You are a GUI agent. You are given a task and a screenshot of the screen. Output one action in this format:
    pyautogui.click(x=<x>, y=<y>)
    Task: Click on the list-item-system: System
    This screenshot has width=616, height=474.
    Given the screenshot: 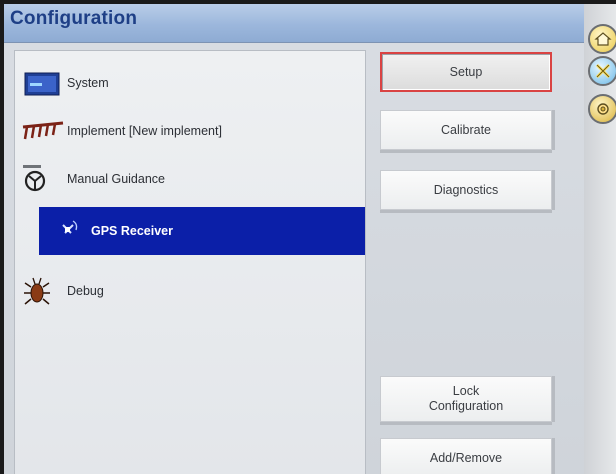 What is the action you would take?
    pyautogui.click(x=190, y=83)
    